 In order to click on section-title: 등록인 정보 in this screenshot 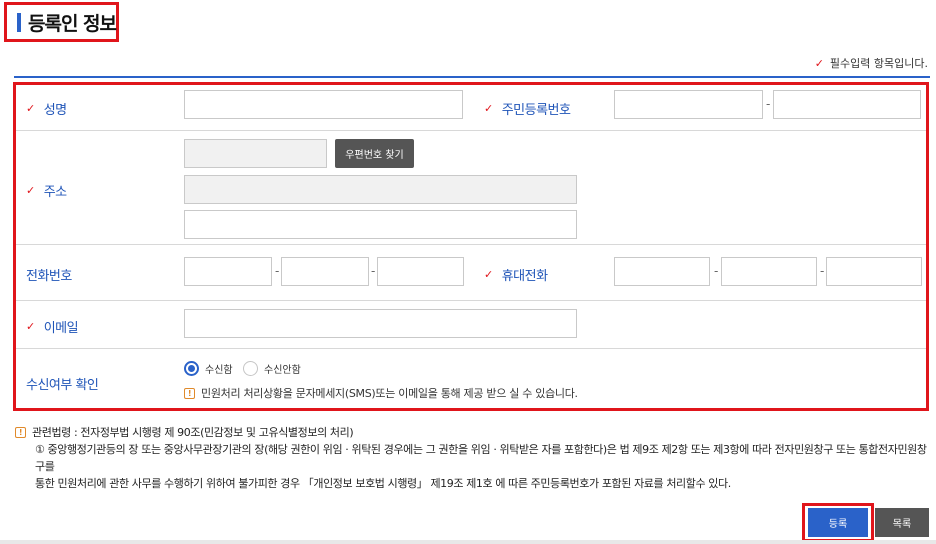, I will do `click(72, 23)`.